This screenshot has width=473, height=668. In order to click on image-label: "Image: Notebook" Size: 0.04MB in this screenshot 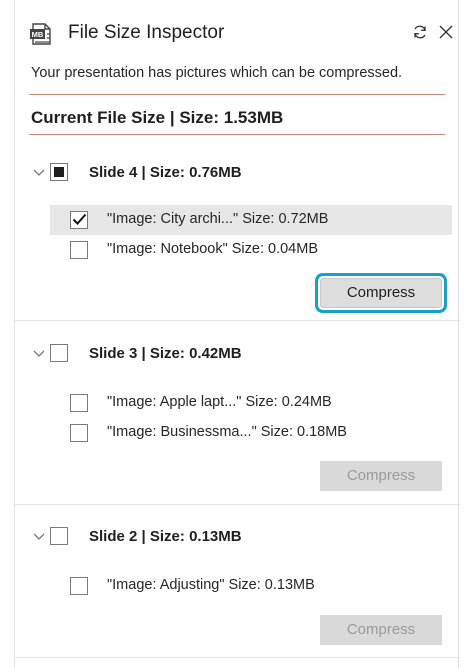, I will do `click(212, 249)`.